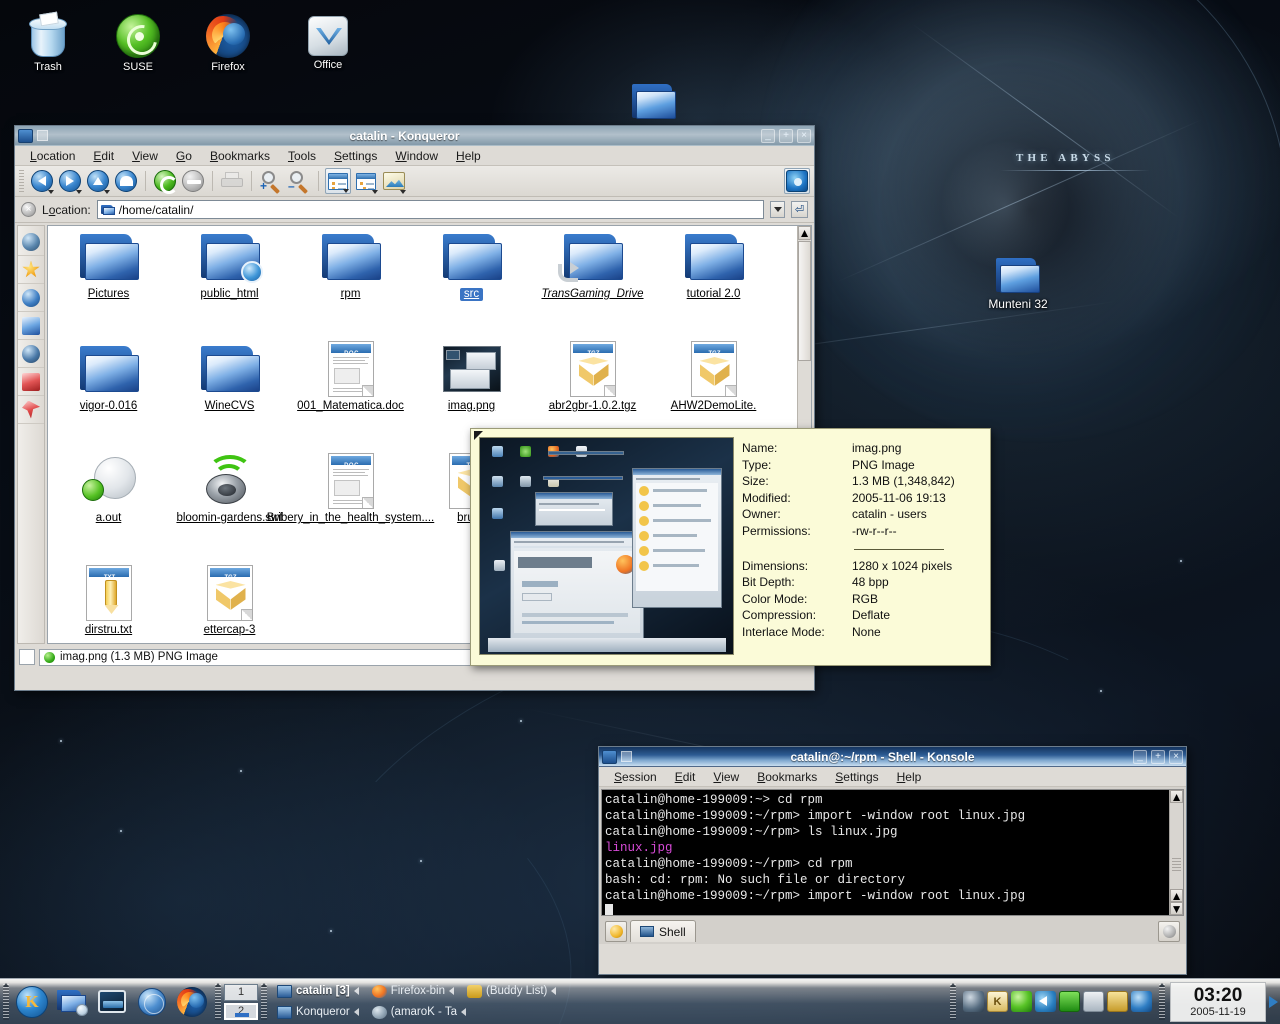  I want to click on stop-icon, so click(193, 181).